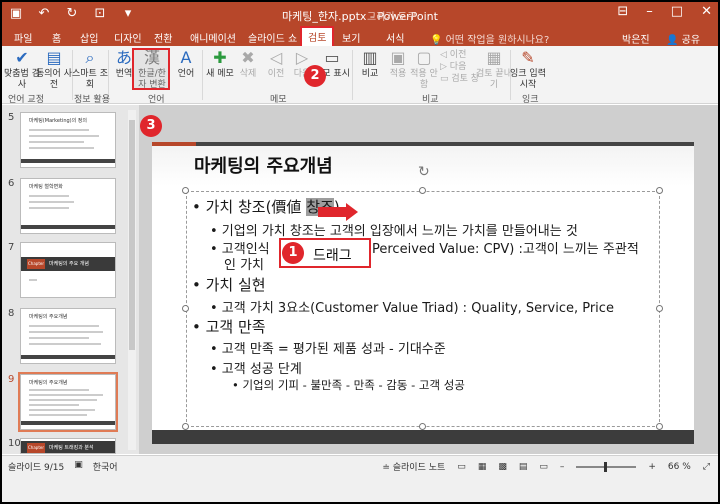 The height and width of the screenshot is (504, 720). Describe the element at coordinates (11, 183) in the screenshot. I see `thumb-number: 6` at that location.